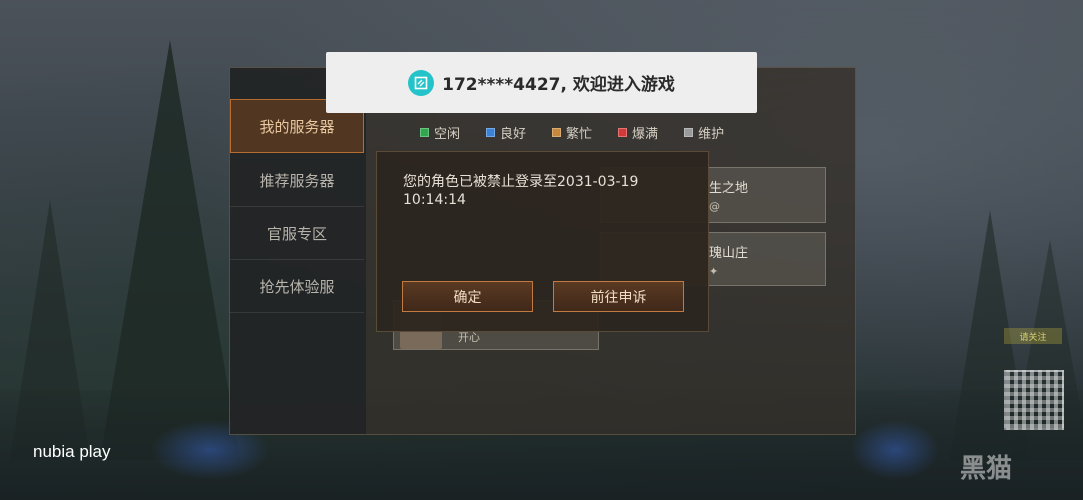 This screenshot has height=500, width=1083. I want to click on legend-item-maintenance: 维护, so click(704, 132).